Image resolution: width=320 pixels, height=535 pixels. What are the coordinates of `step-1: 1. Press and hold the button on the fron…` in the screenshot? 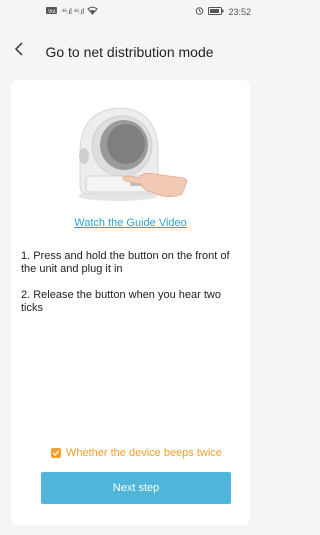 It's located at (125, 262).